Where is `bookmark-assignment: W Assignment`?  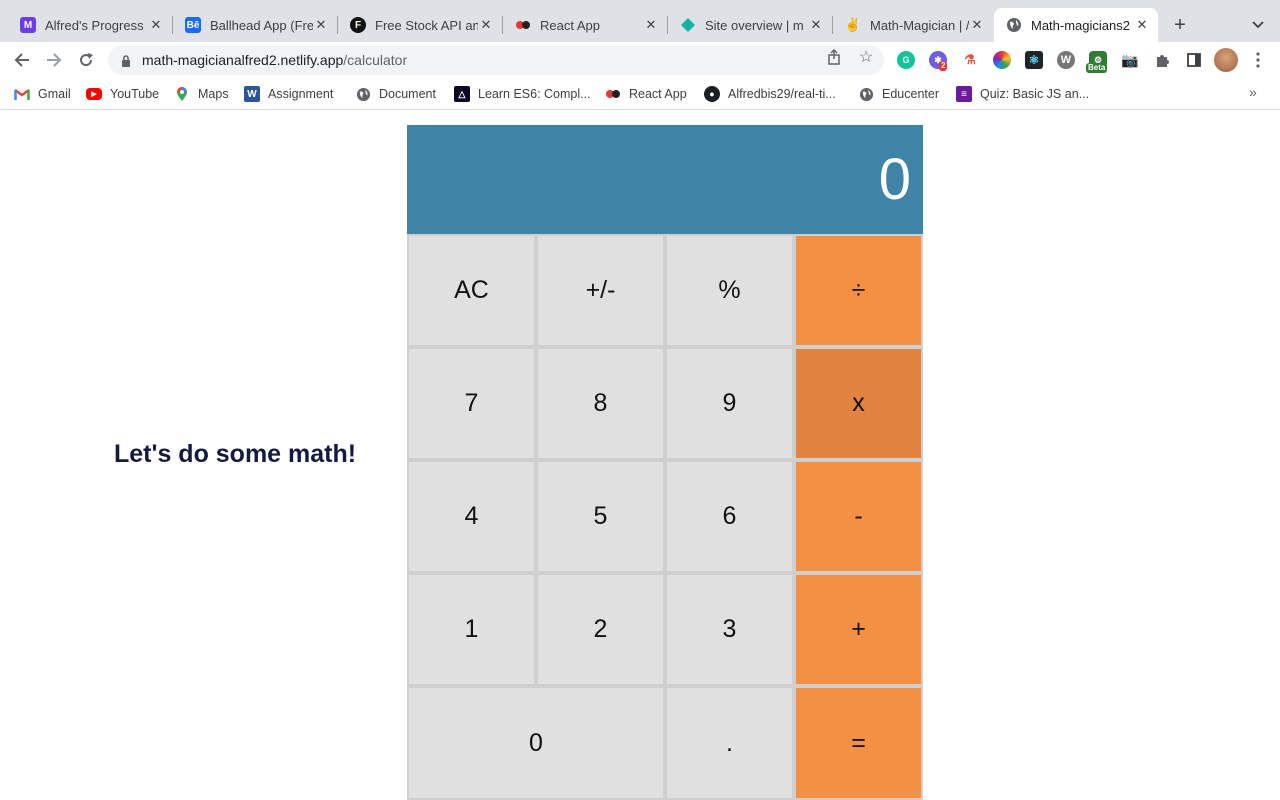
bookmark-assignment: W Assignment is located at coordinates (288, 94).